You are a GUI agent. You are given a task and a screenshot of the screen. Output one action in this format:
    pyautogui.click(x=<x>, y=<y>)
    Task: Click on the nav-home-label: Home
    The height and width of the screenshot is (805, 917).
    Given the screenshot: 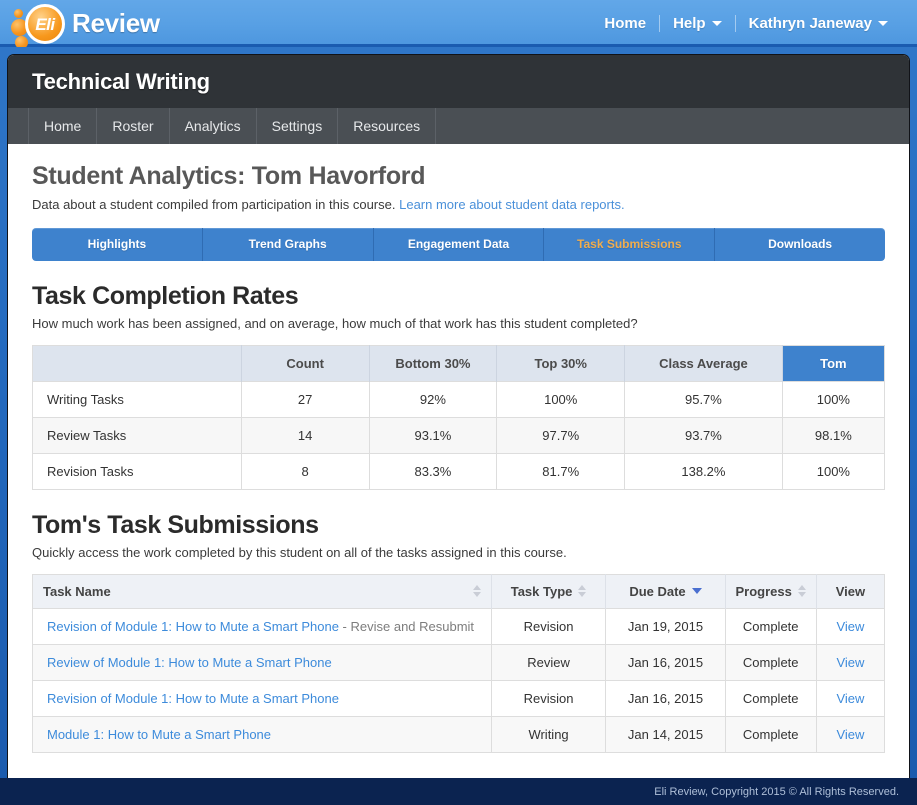 What is the action you would take?
    pyautogui.click(x=625, y=23)
    